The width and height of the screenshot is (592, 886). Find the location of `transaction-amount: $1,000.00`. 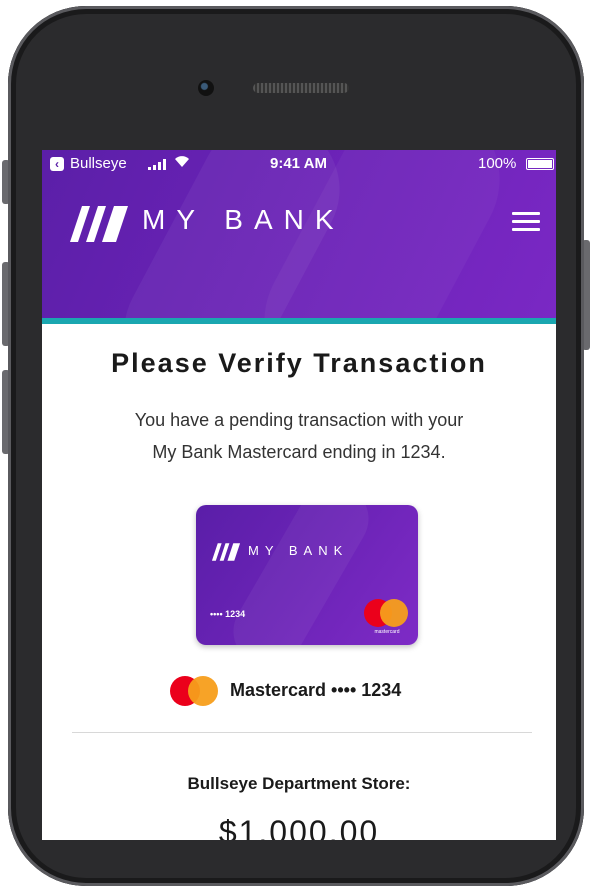

transaction-amount: $1,000.00 is located at coordinates (299, 827).